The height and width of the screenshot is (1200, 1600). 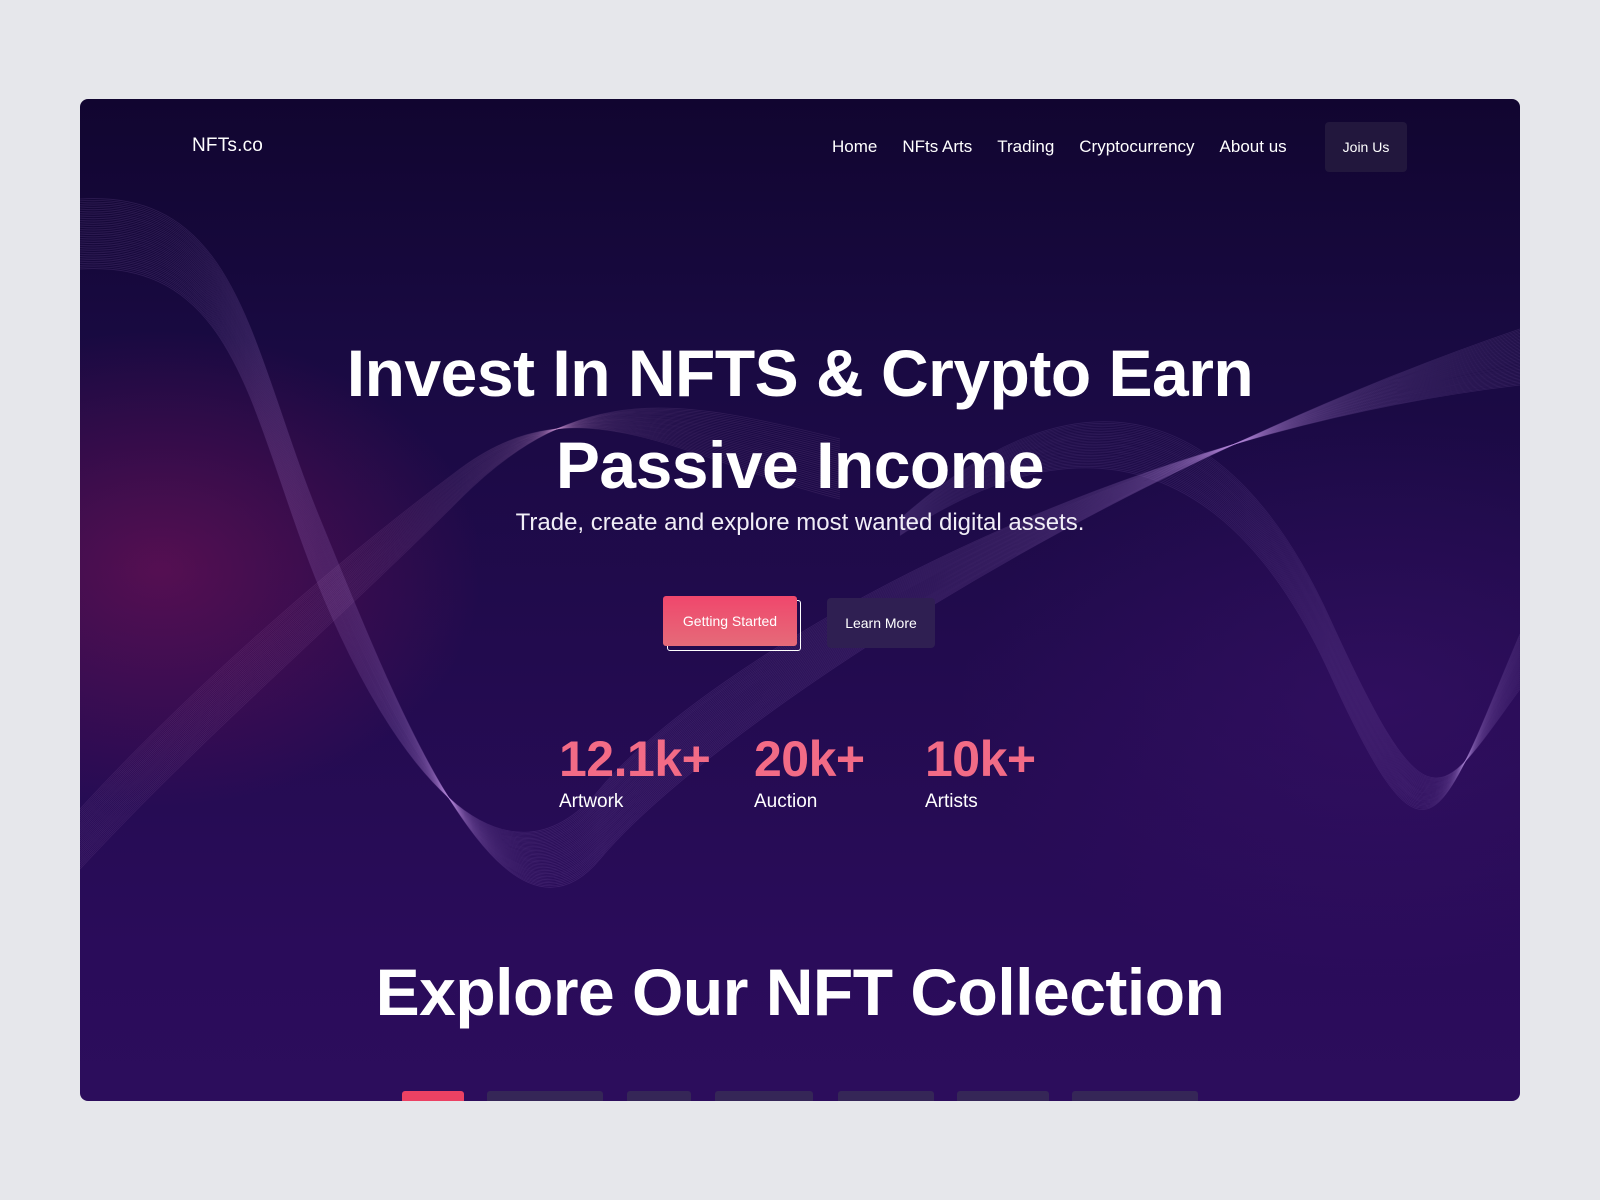 What do you see at coordinates (800, 373) in the screenshot?
I see `hero-title-line-1: Invest In NFTS & Crypto Earn` at bounding box center [800, 373].